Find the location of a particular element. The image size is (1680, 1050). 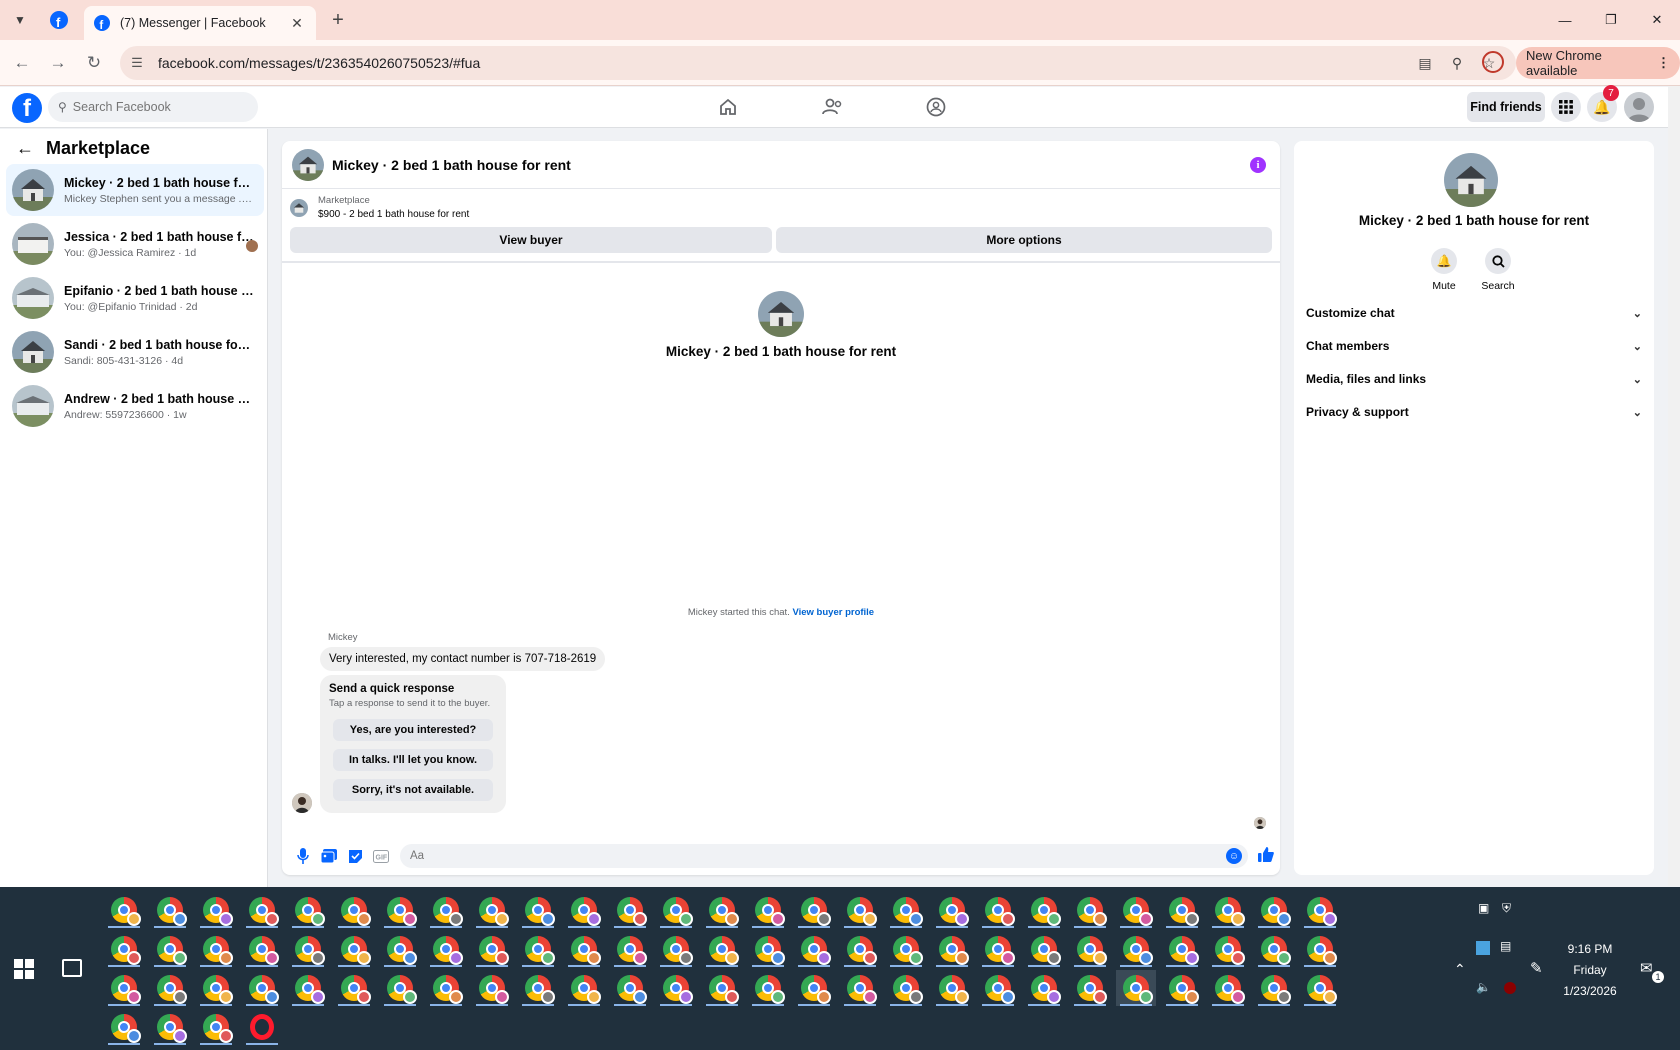

section-media-files-links: Media, files and links ⌄ is located at coordinates (1474, 379).